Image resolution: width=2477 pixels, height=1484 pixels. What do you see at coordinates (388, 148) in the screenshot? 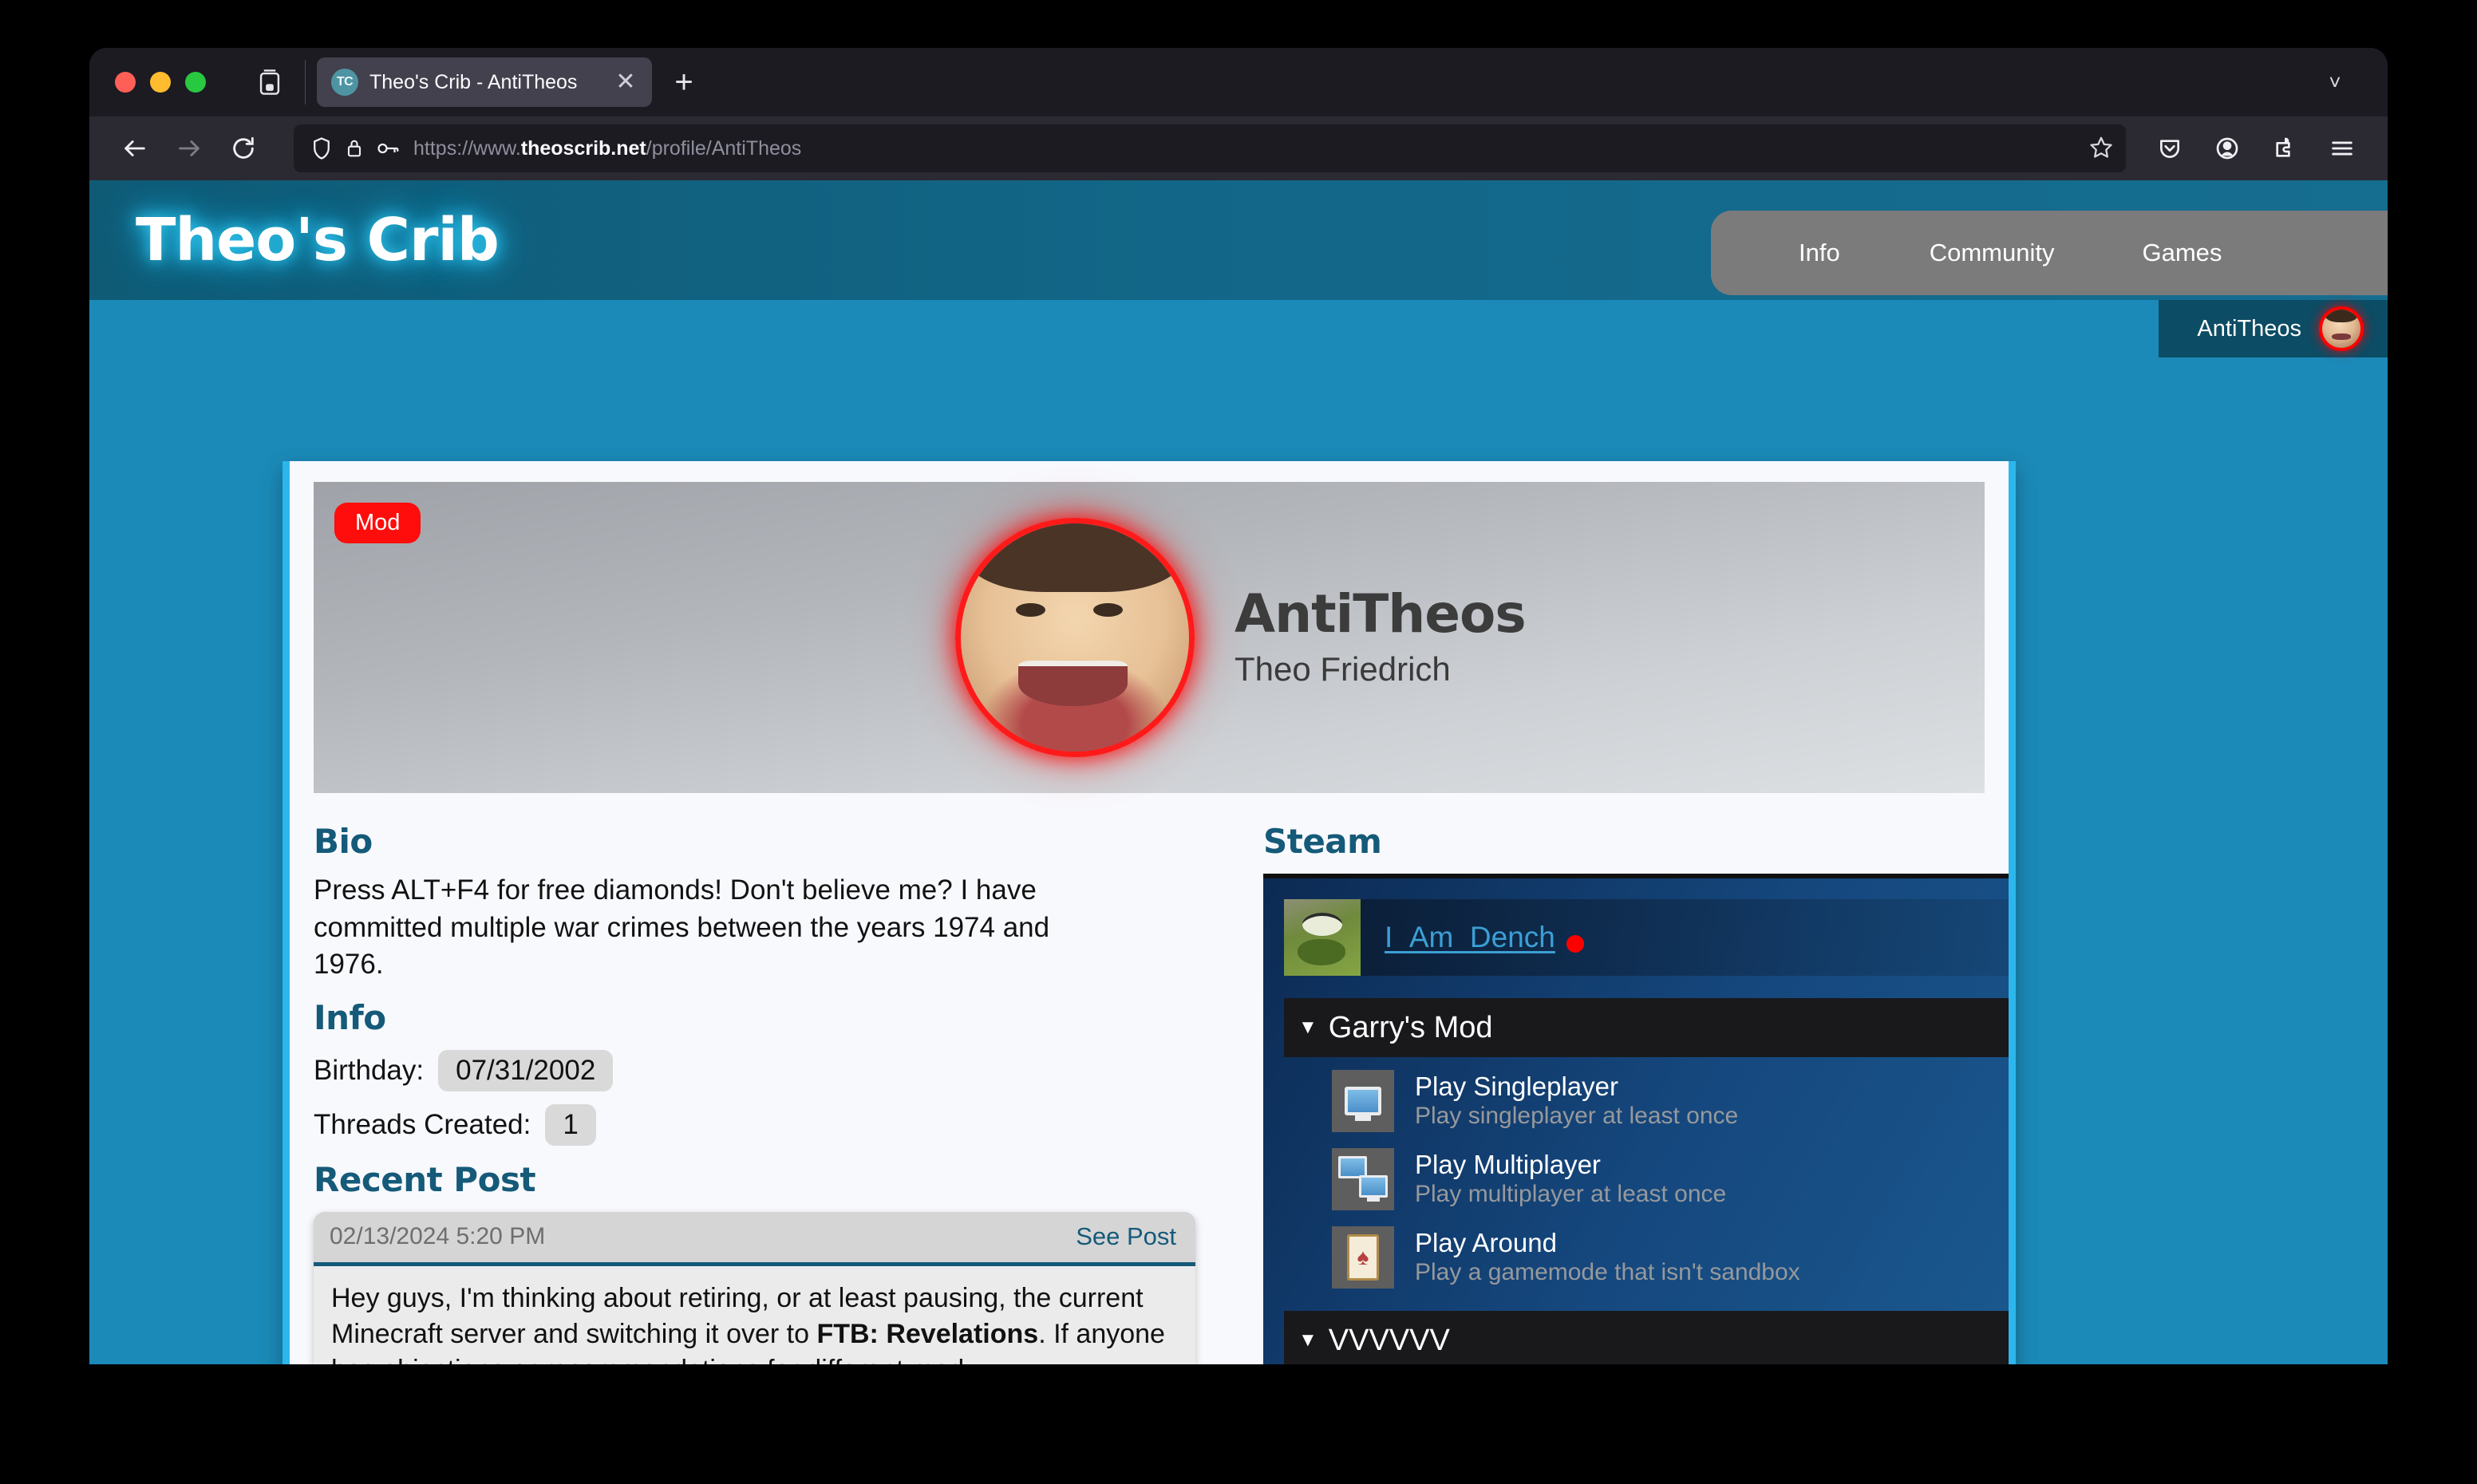
I see `key-icon` at bounding box center [388, 148].